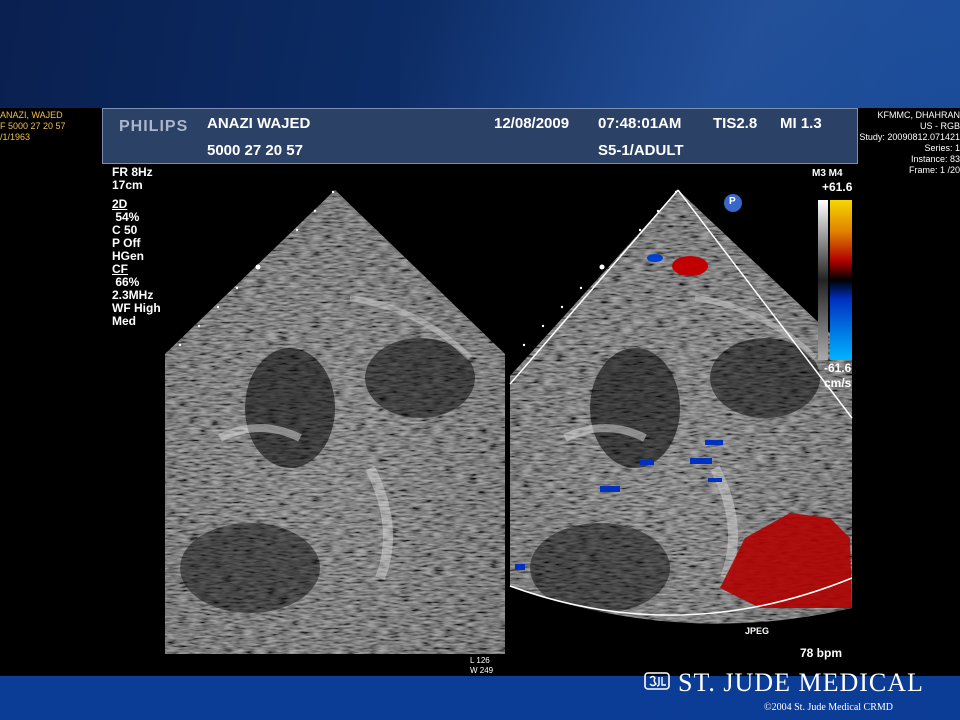  I want to click on velocity-min: -61.6, so click(838, 368).